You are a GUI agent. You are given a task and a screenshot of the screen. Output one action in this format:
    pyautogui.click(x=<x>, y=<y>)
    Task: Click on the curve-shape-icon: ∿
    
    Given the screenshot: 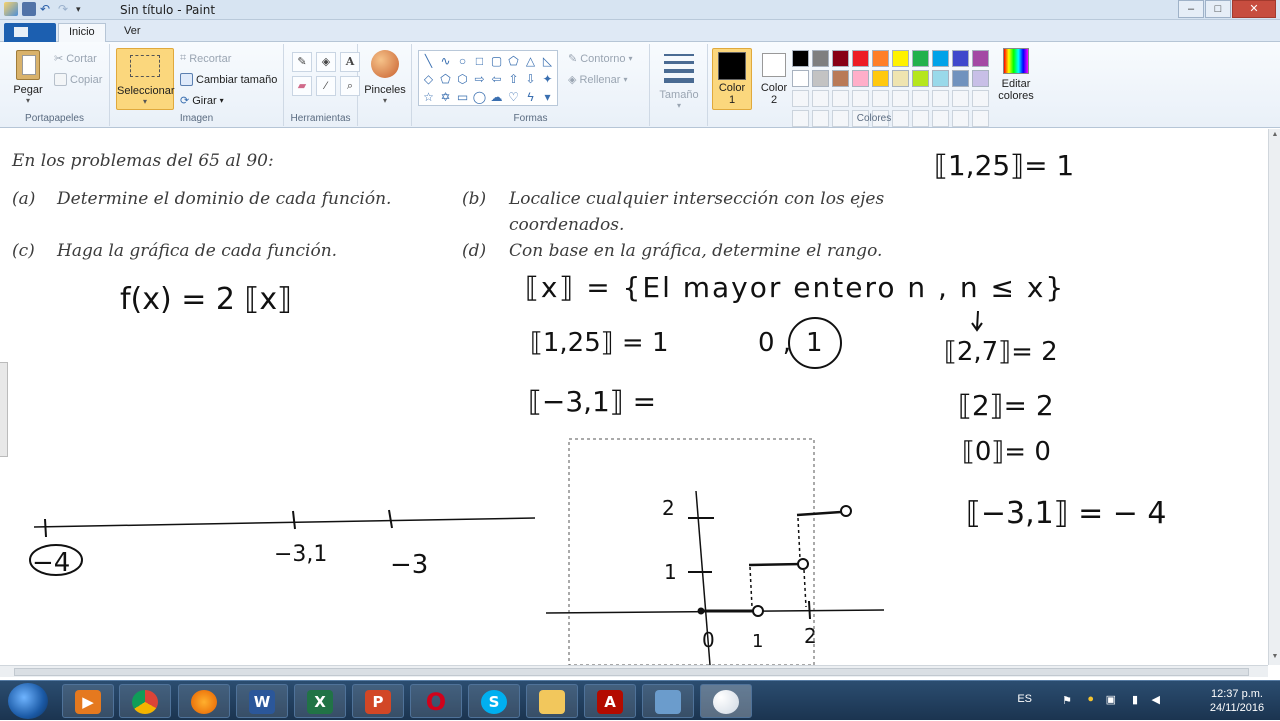 What is the action you would take?
    pyautogui.click(x=445, y=61)
    